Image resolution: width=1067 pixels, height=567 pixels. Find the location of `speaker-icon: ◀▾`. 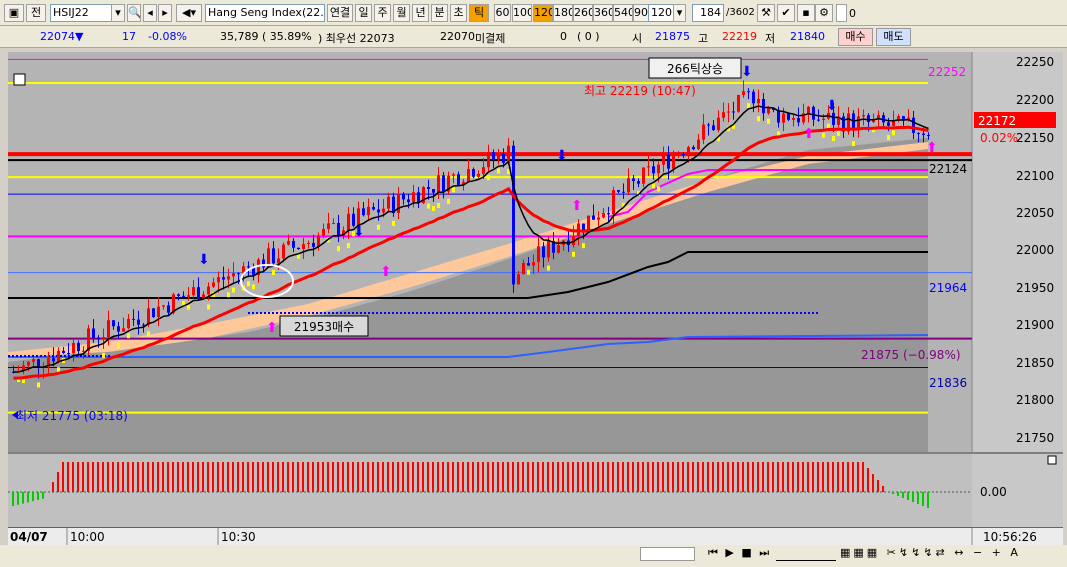

speaker-icon: ◀▾ is located at coordinates (189, 13).